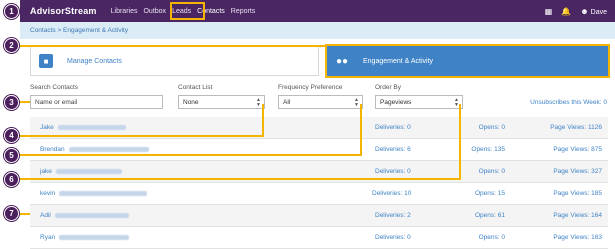 This screenshot has width=615, height=249. I want to click on tab-label: Engagement & Activity, so click(398, 61).